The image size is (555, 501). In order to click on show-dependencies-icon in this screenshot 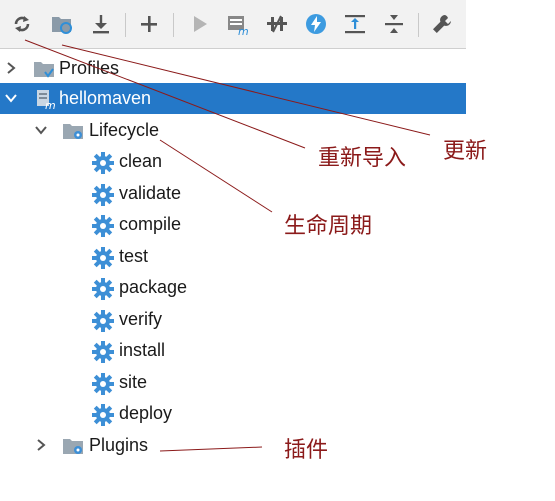, I will do `click(355, 24)`.